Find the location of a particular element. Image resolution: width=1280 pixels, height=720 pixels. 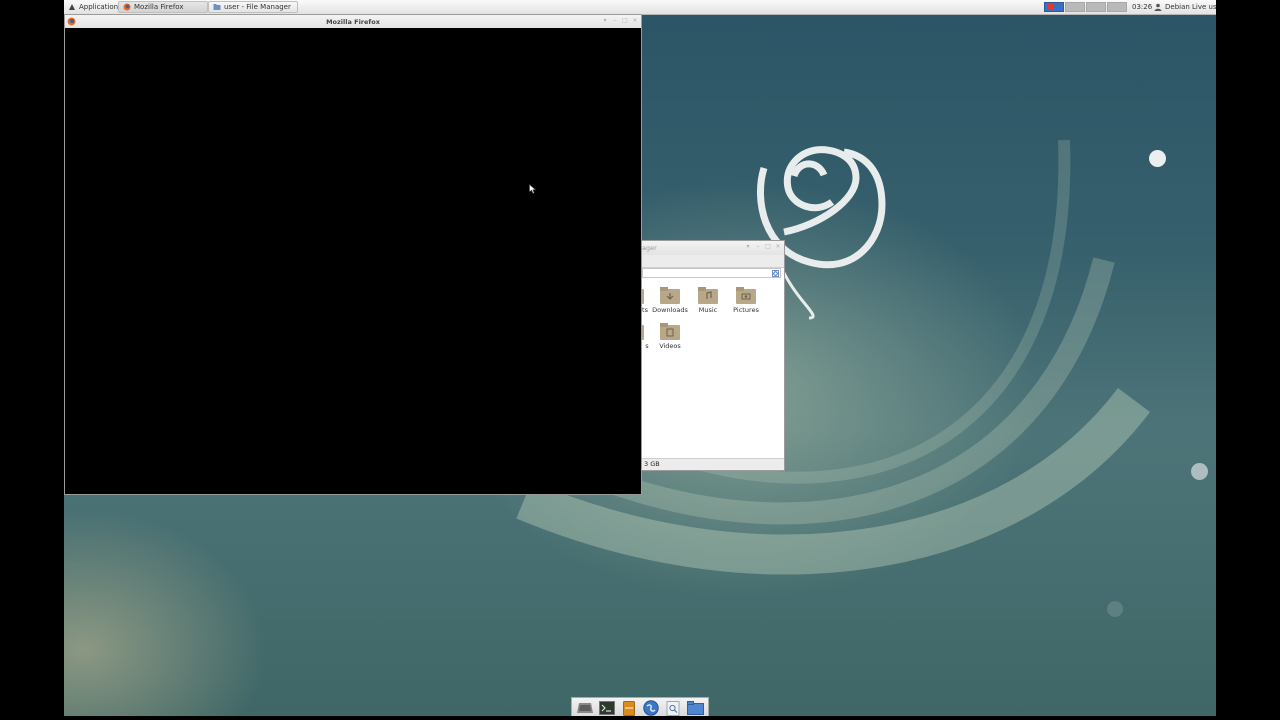

folder-item: s is located at coordinates (647, 336).